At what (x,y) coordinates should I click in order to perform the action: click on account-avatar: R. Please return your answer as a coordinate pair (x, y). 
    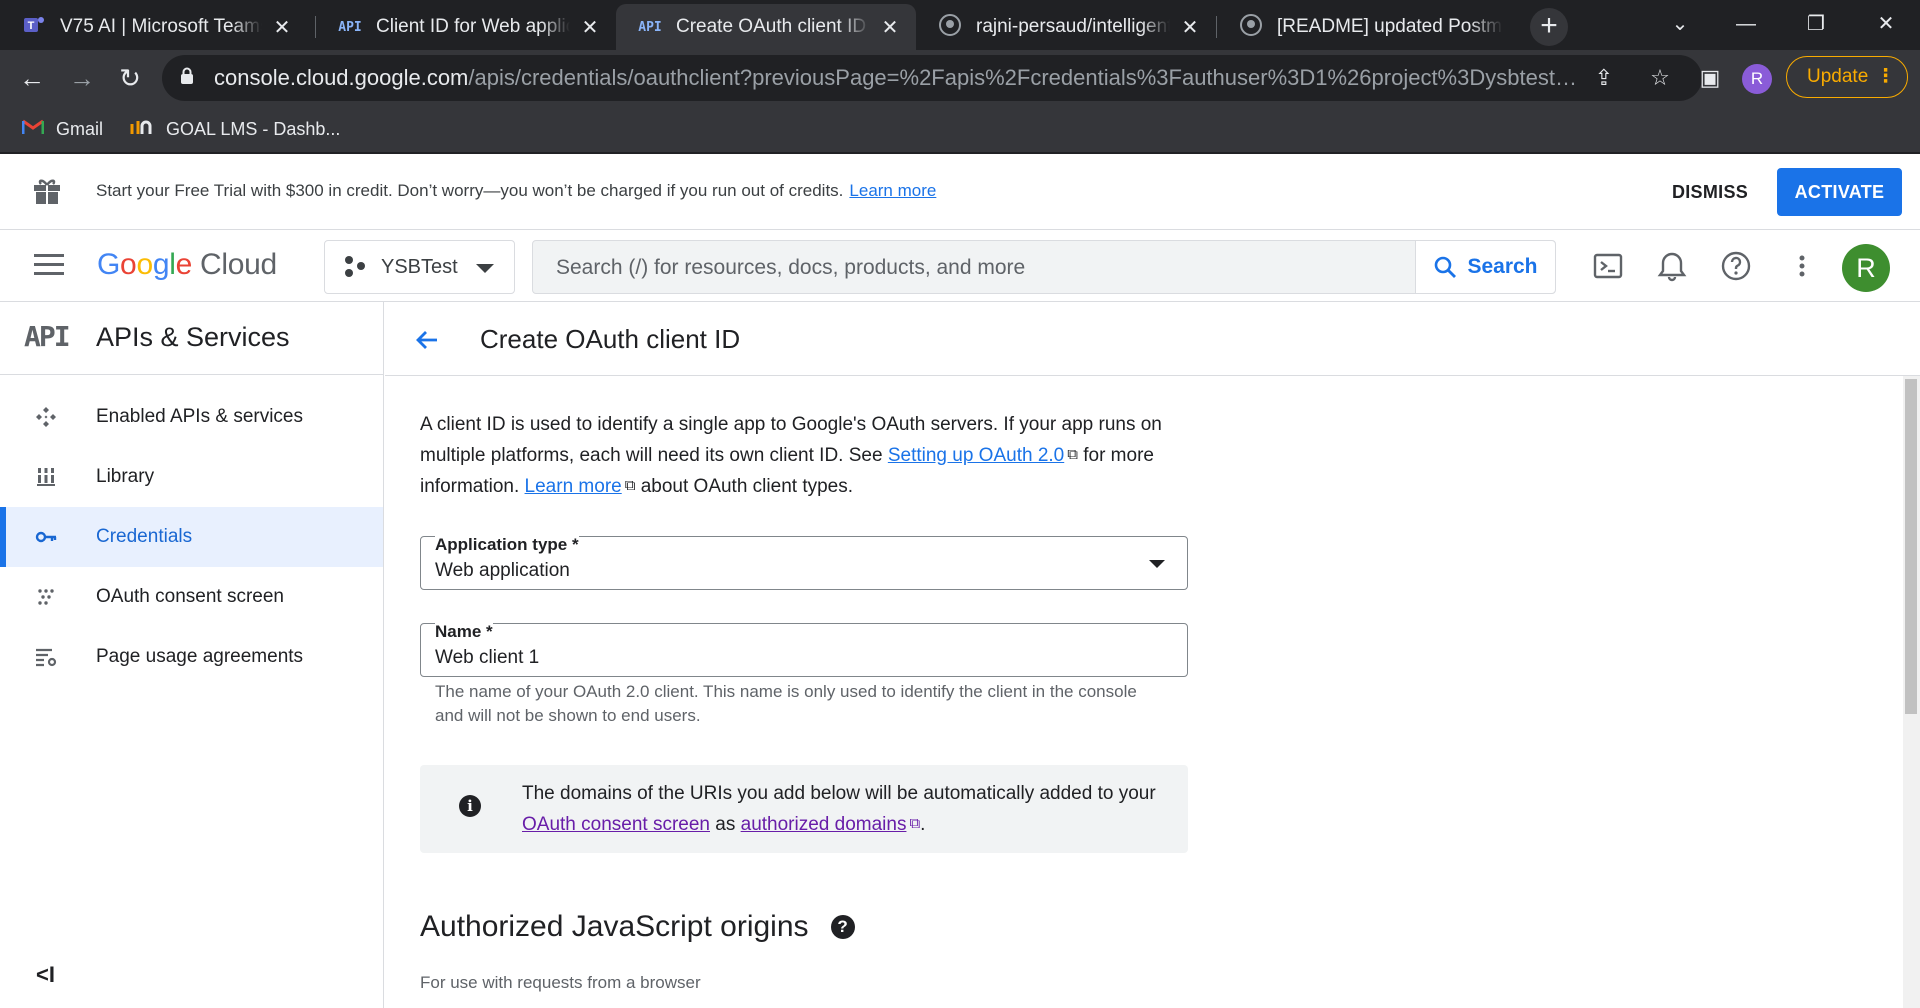
    Looking at the image, I should click on (1866, 268).